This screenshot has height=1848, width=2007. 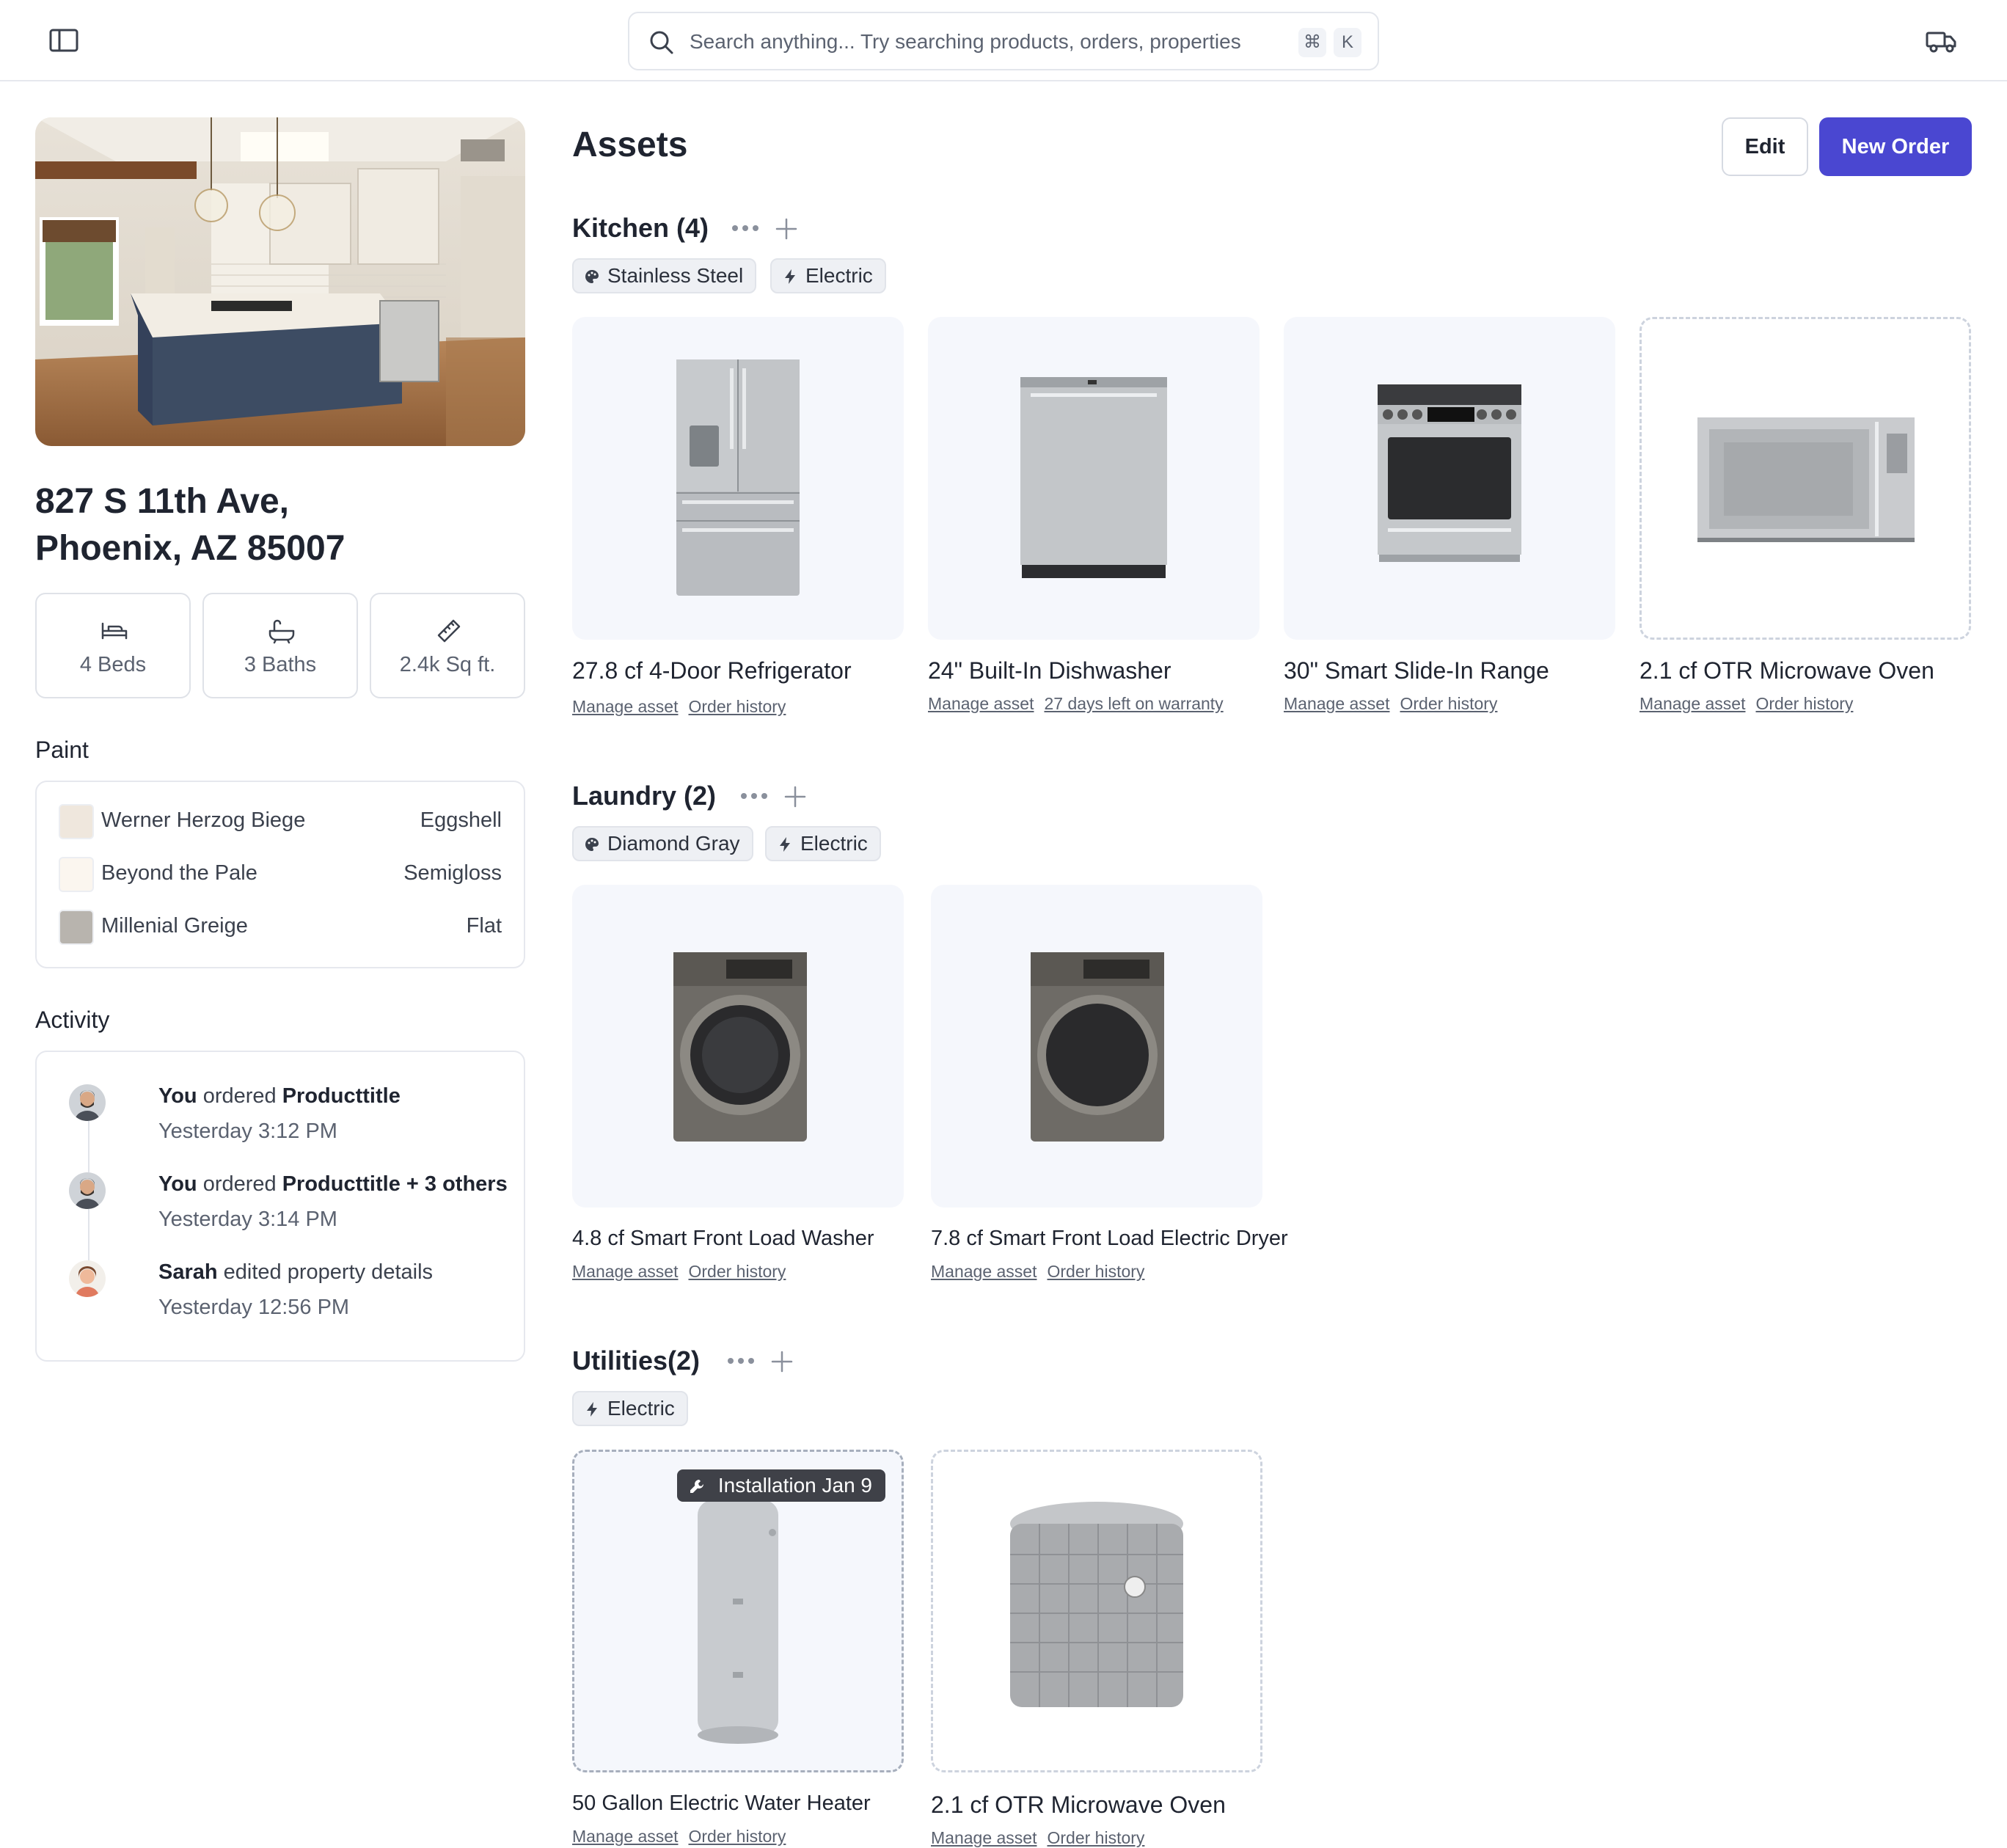 I want to click on installation-badge-label: Installation Jan 9, so click(x=794, y=1485).